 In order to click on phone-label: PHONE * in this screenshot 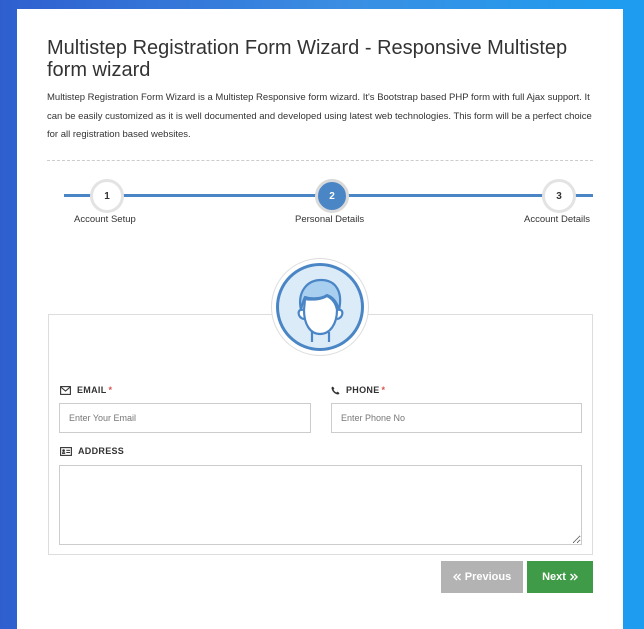, I will do `click(358, 390)`.